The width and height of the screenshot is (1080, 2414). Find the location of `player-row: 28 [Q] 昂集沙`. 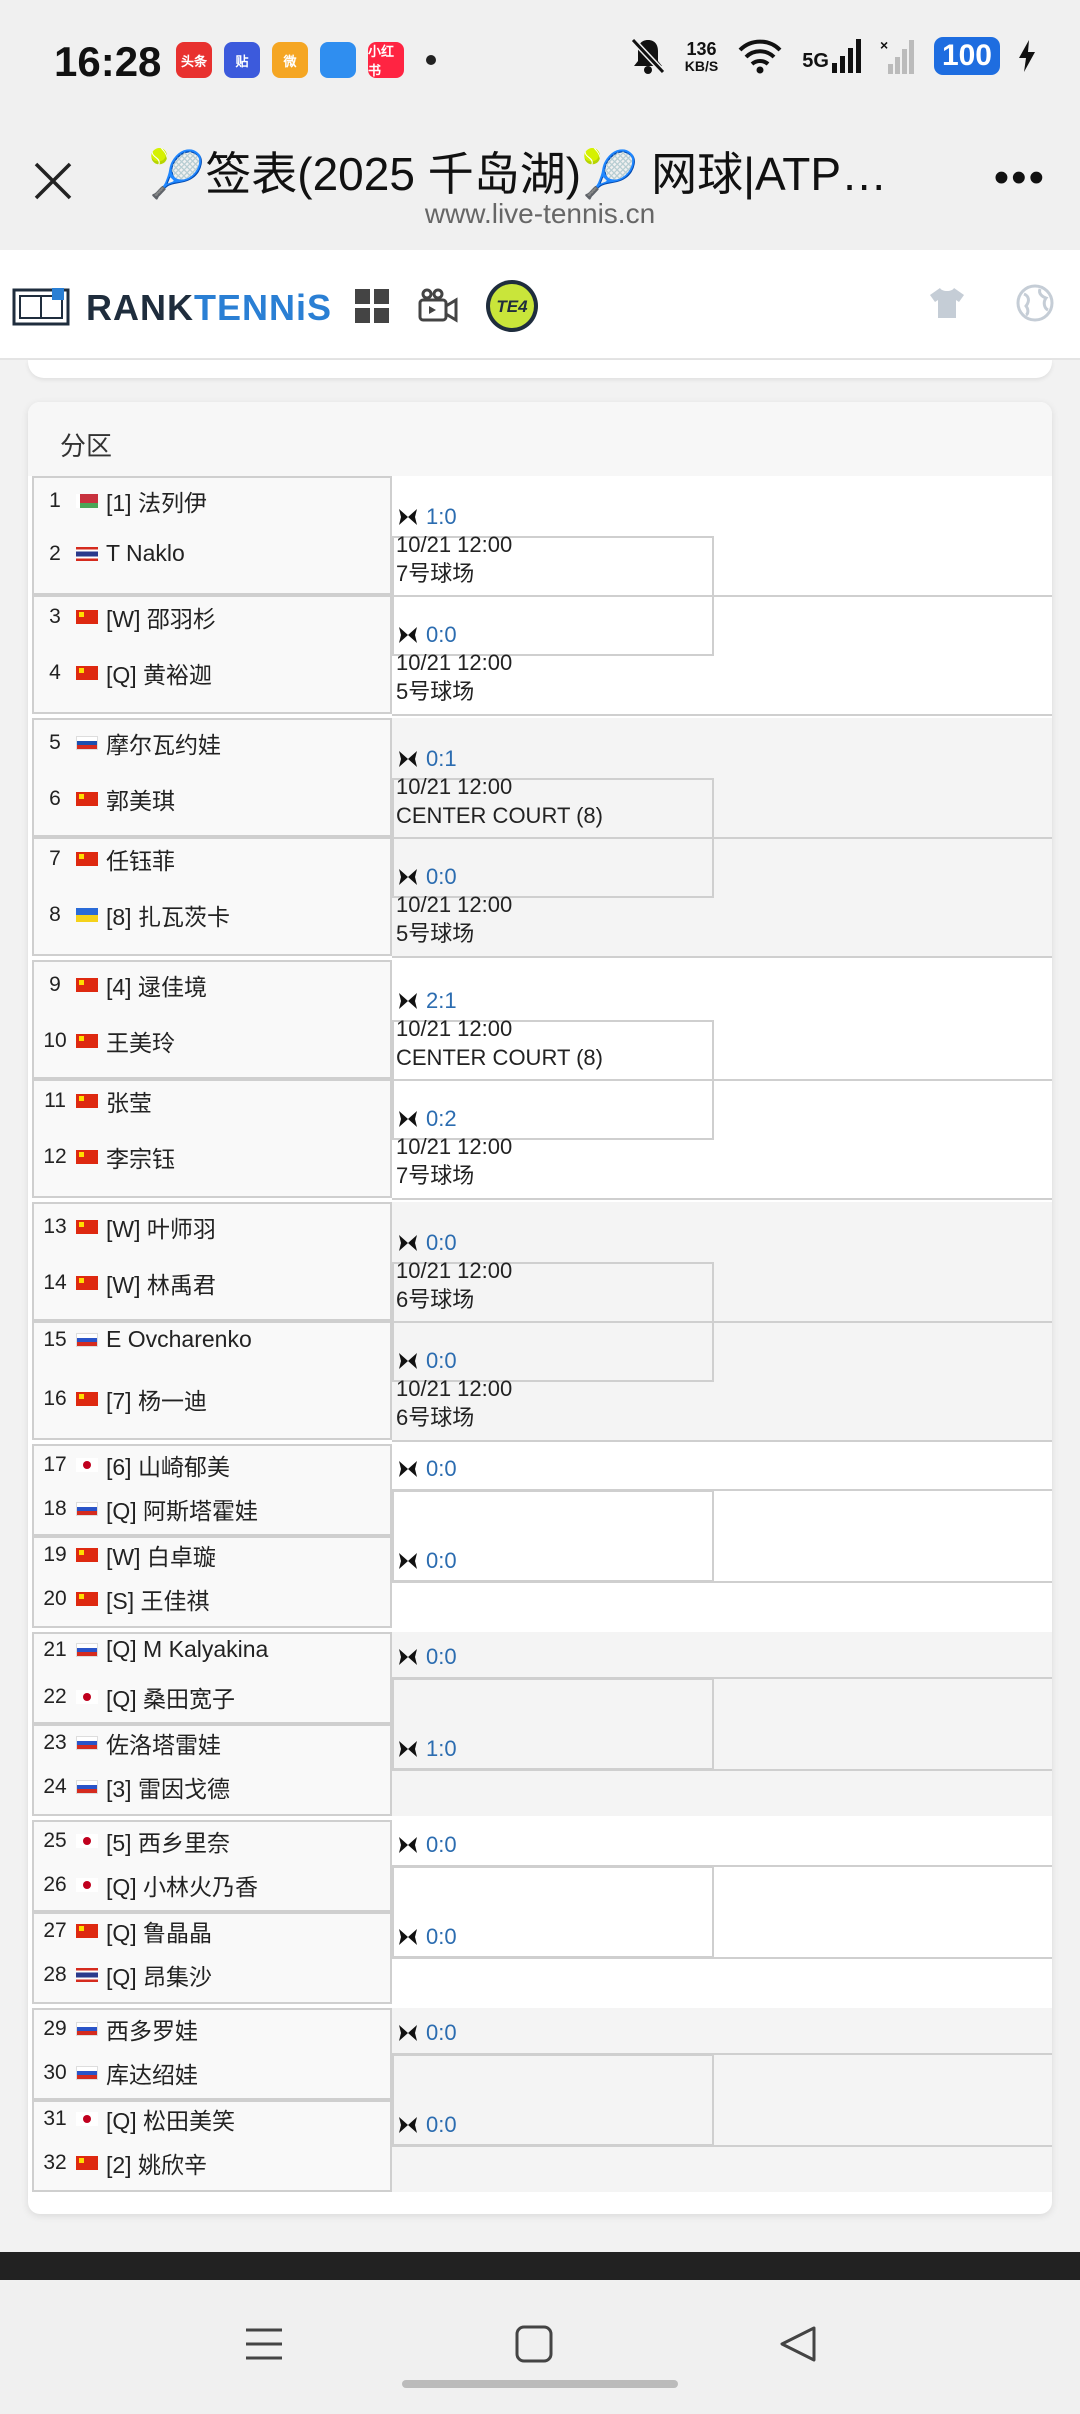

player-row: 28 [Q] 昂集沙 is located at coordinates (126, 1975).